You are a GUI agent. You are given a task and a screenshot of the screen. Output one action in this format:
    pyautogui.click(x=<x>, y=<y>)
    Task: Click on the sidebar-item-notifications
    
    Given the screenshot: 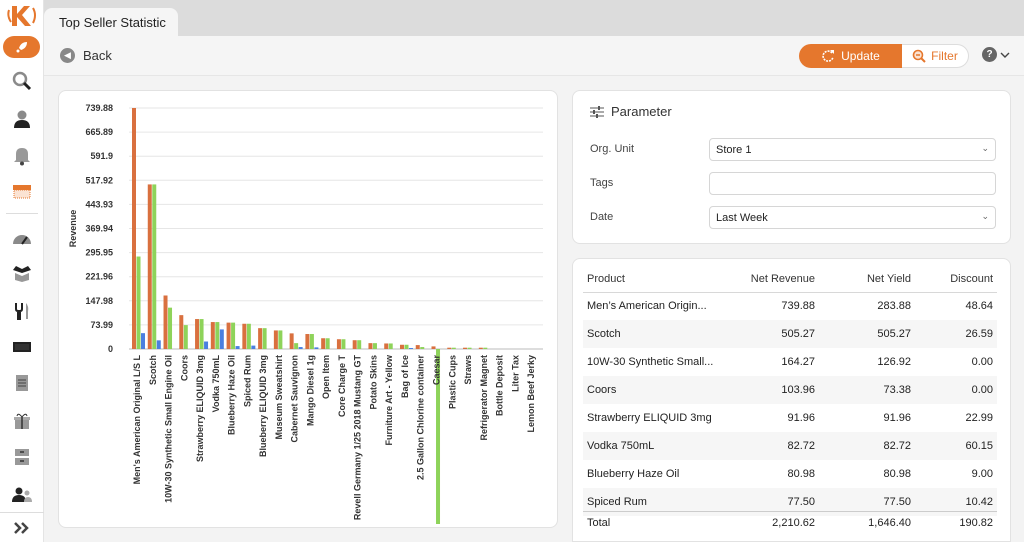 What is the action you would take?
    pyautogui.click(x=22, y=155)
    